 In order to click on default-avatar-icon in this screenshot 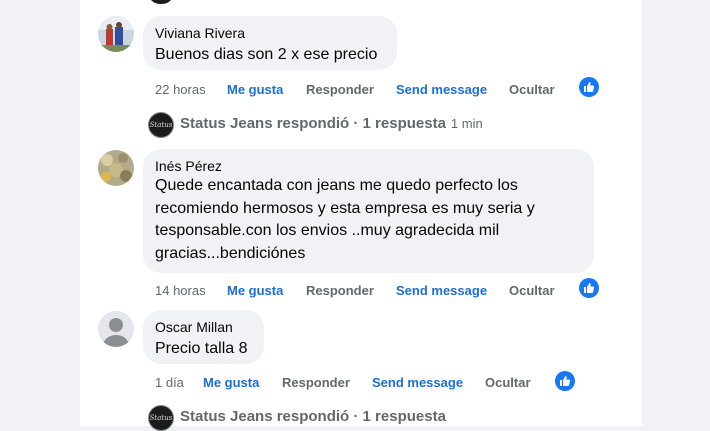, I will do `click(116, 329)`.